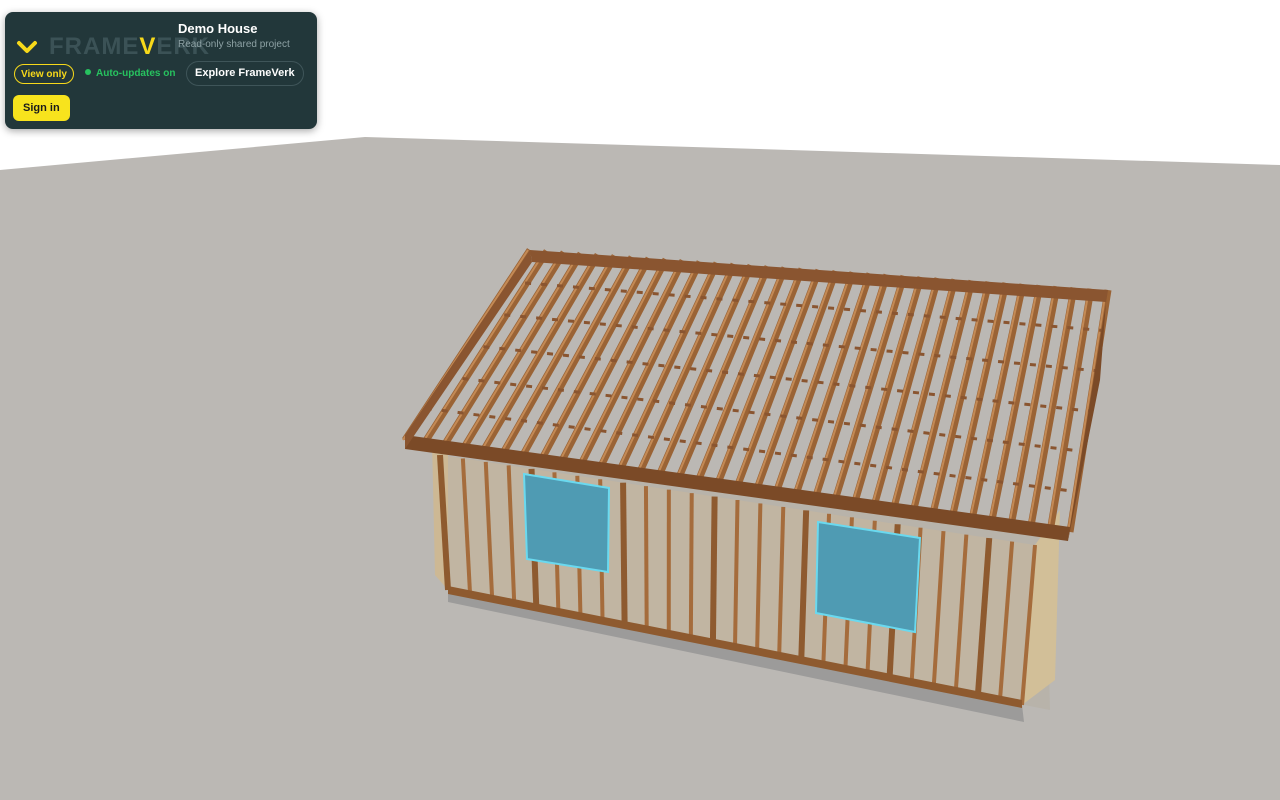  What do you see at coordinates (566, 523) in the screenshot?
I see `window-left` at bounding box center [566, 523].